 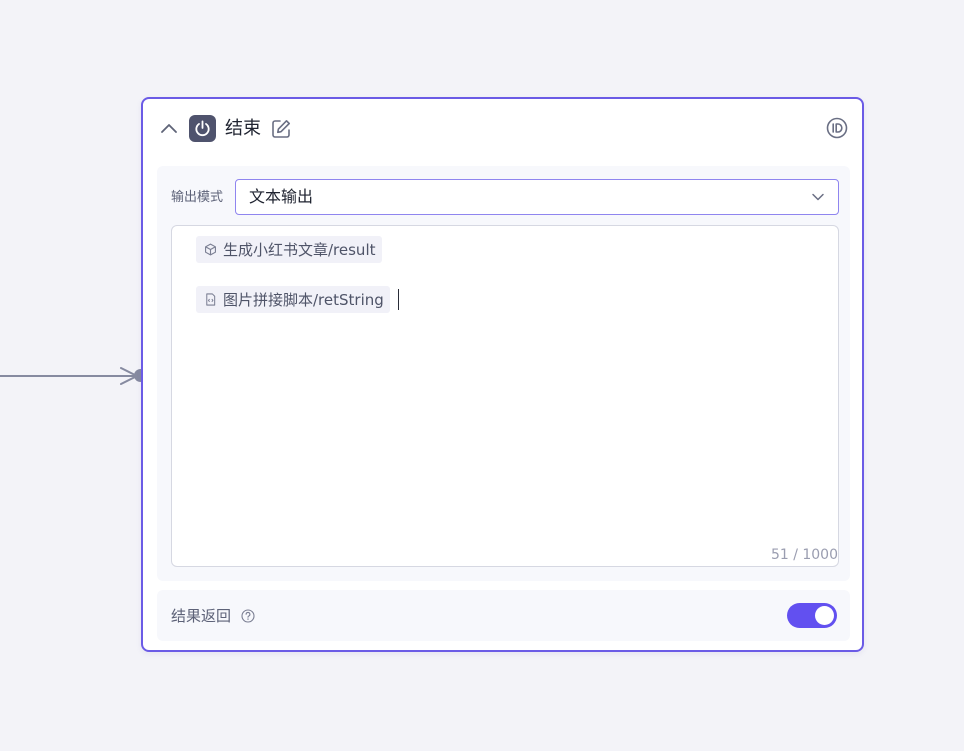 I want to click on node-title: 结束, so click(x=243, y=128).